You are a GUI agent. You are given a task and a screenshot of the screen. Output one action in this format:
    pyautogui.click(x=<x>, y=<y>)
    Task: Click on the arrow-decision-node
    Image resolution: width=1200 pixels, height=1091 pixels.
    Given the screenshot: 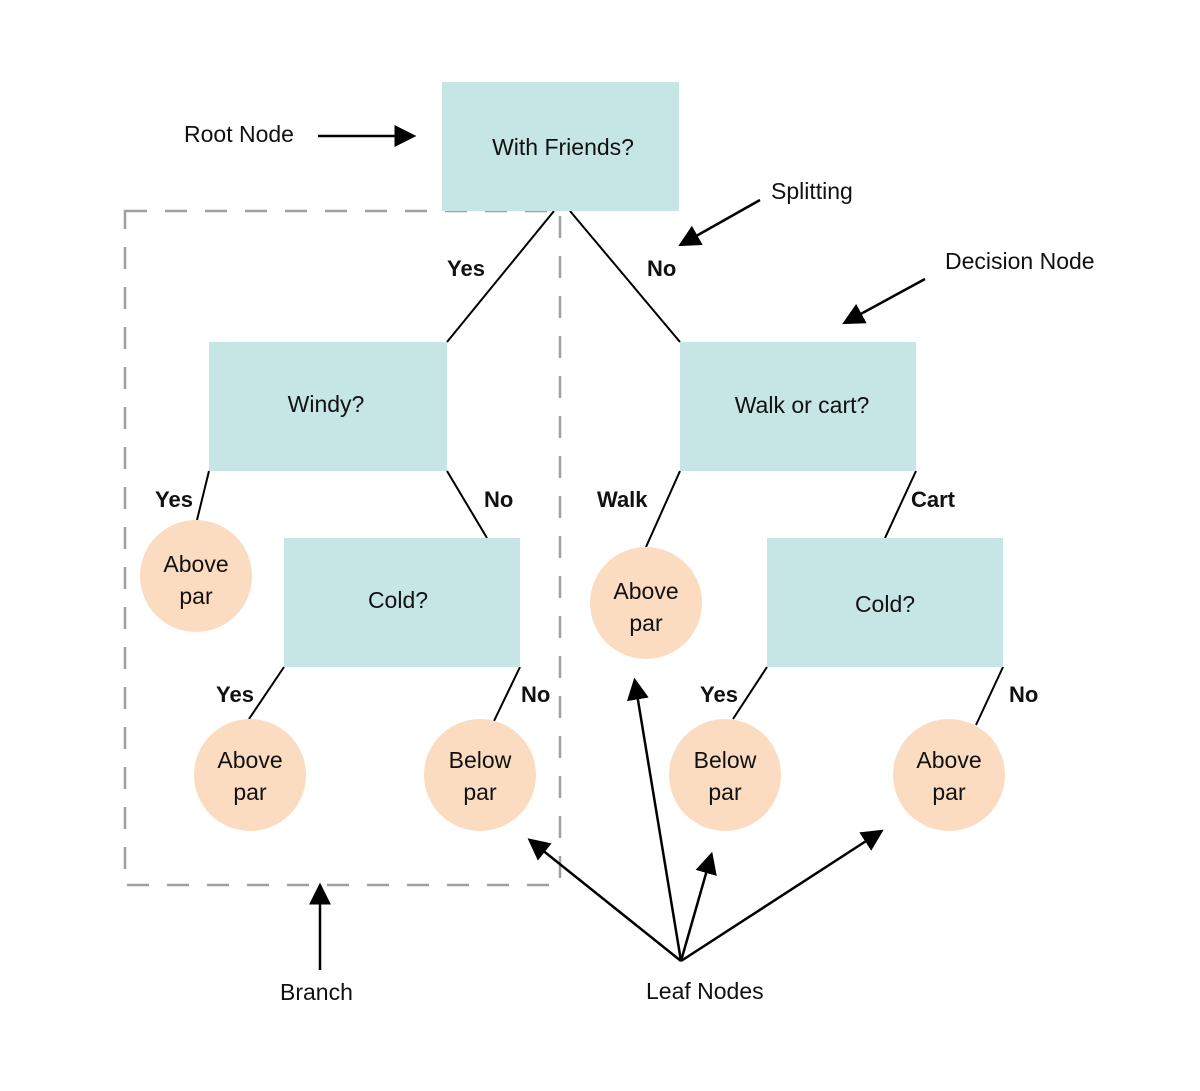 What is the action you would take?
    pyautogui.click(x=884, y=301)
    